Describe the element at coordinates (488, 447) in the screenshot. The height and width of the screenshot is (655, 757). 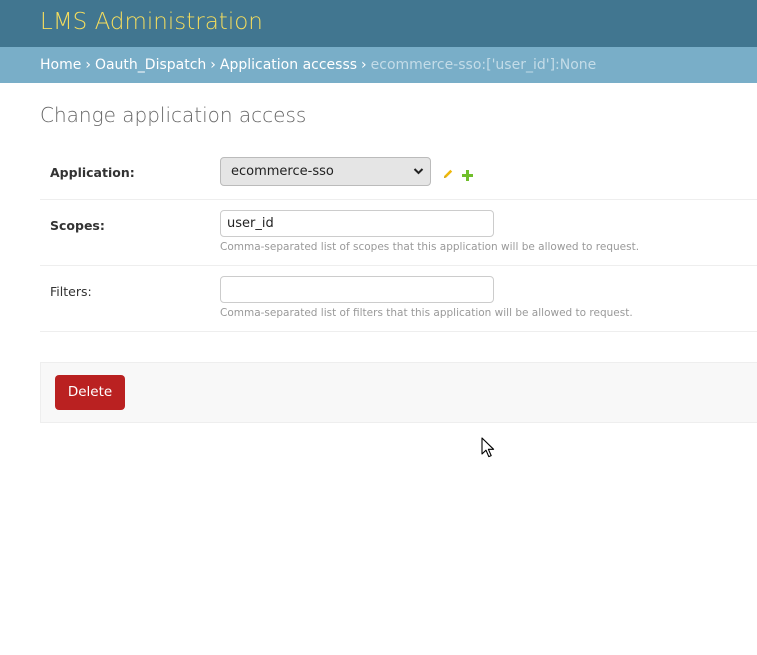
I see `mouse-cursor-icon` at that location.